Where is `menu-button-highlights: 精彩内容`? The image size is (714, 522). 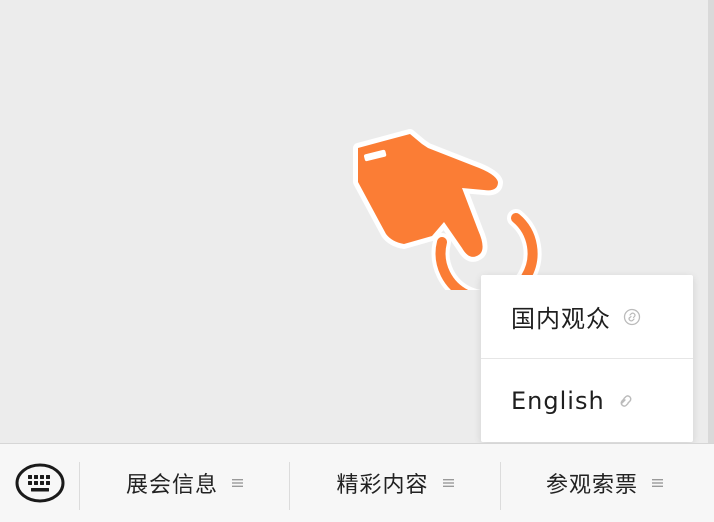 menu-button-highlights: 精彩内容 is located at coordinates (395, 483).